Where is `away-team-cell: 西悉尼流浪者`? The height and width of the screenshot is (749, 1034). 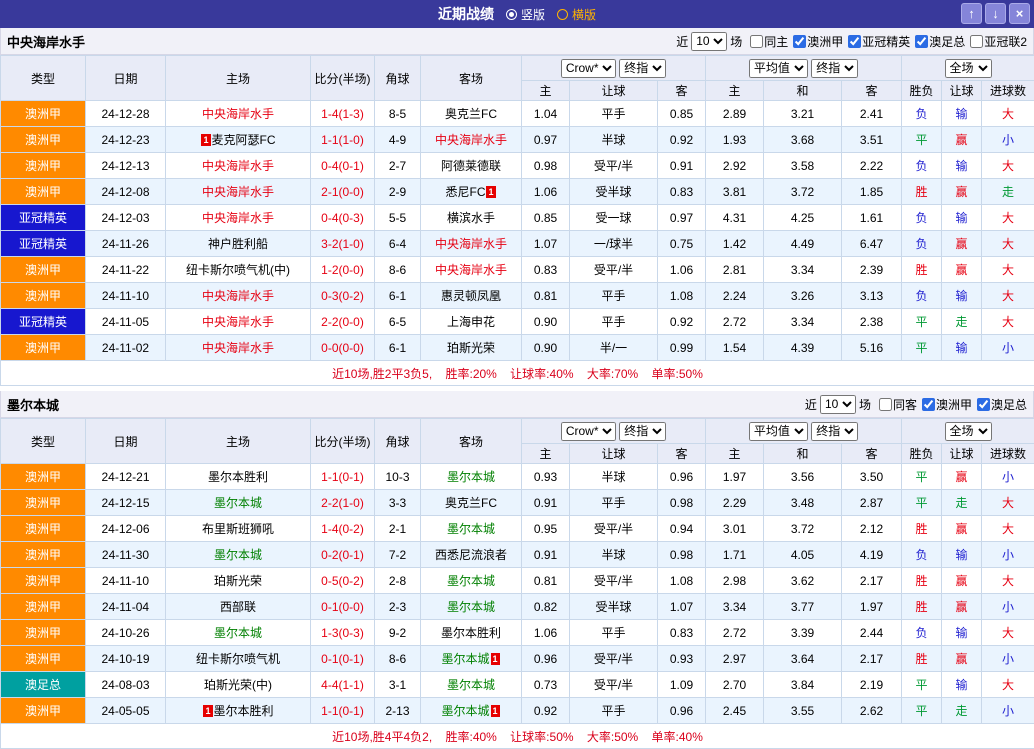 away-team-cell: 西悉尼流浪者 is located at coordinates (471, 555).